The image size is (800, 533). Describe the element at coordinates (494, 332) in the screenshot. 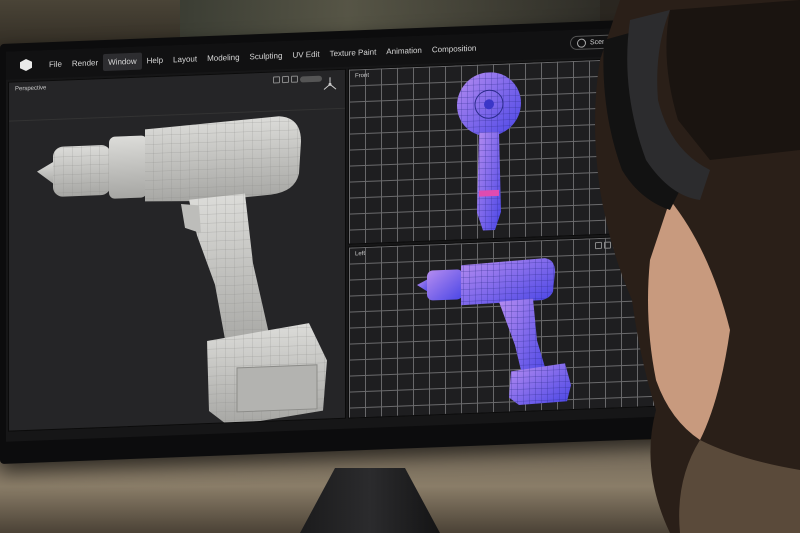

I see `drill-model-wireframe-left` at that location.